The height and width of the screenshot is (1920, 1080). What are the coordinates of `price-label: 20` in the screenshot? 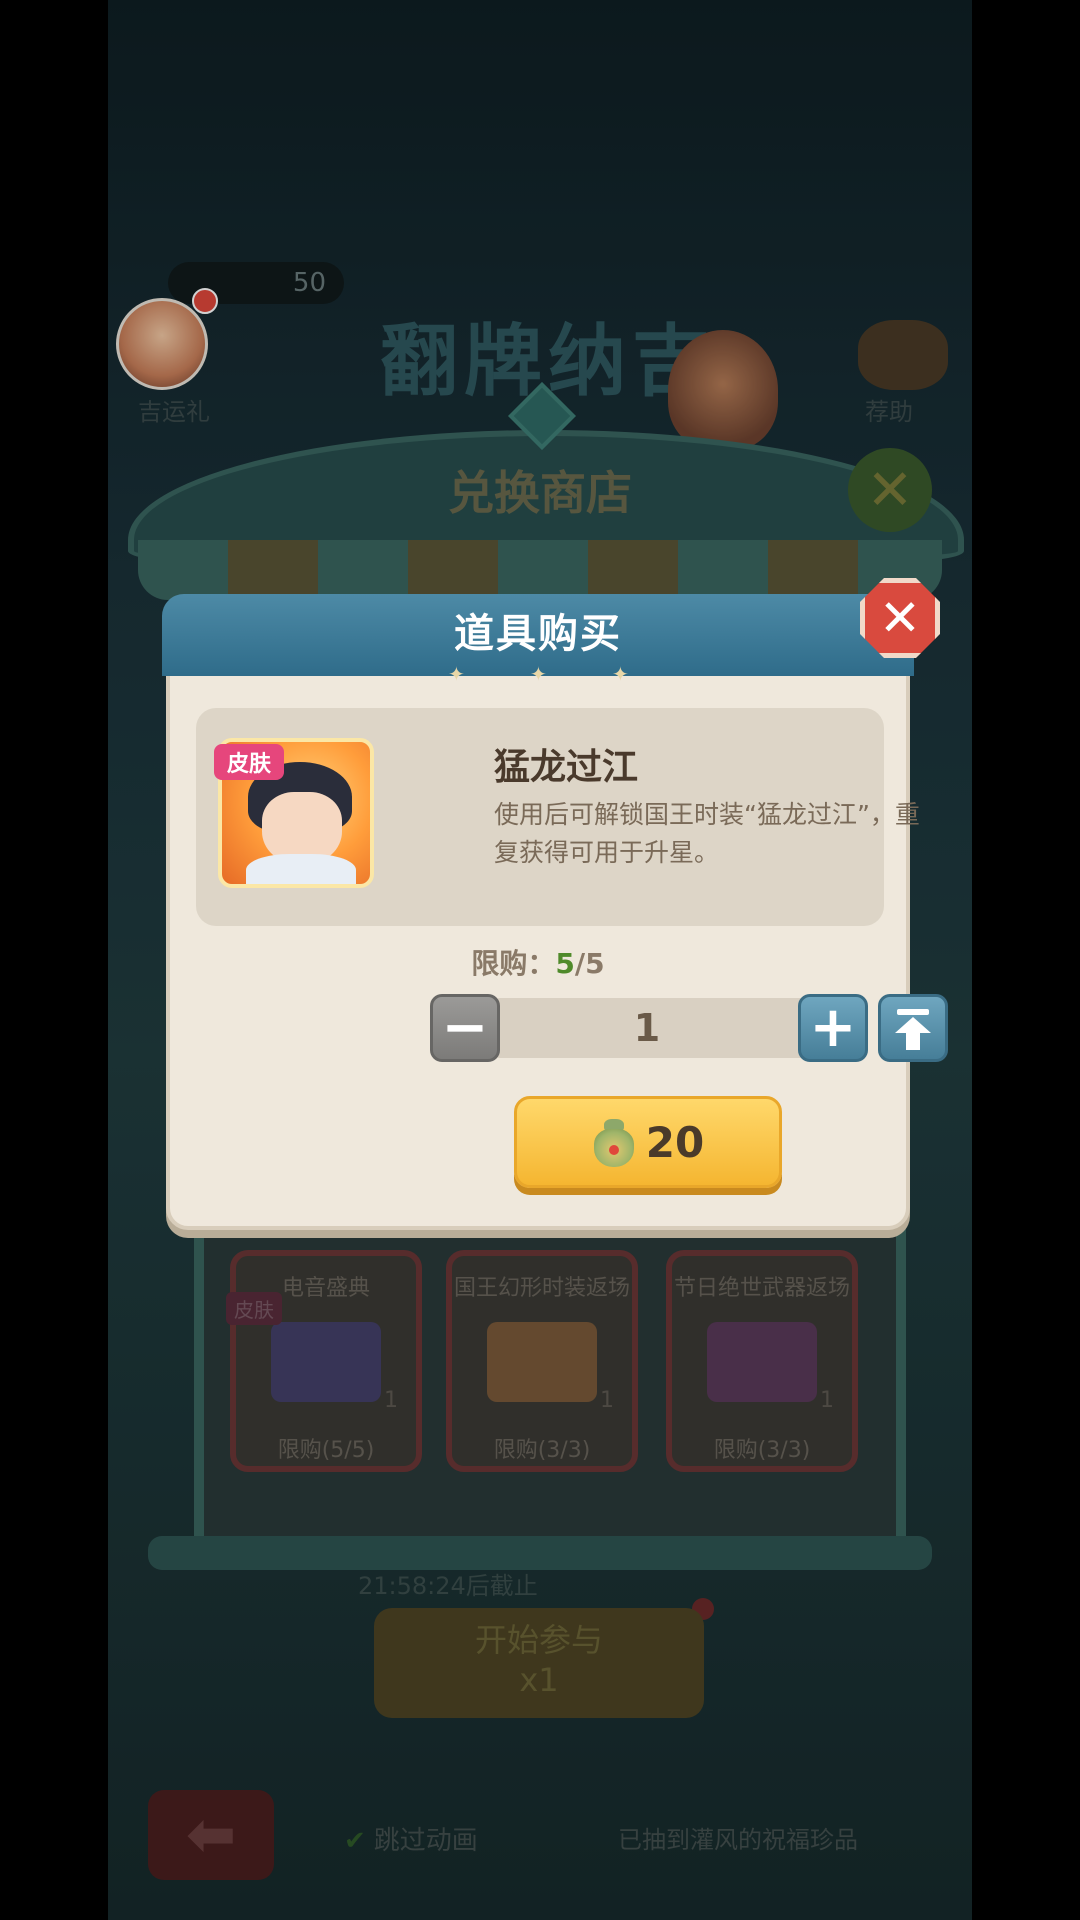 It's located at (675, 1142).